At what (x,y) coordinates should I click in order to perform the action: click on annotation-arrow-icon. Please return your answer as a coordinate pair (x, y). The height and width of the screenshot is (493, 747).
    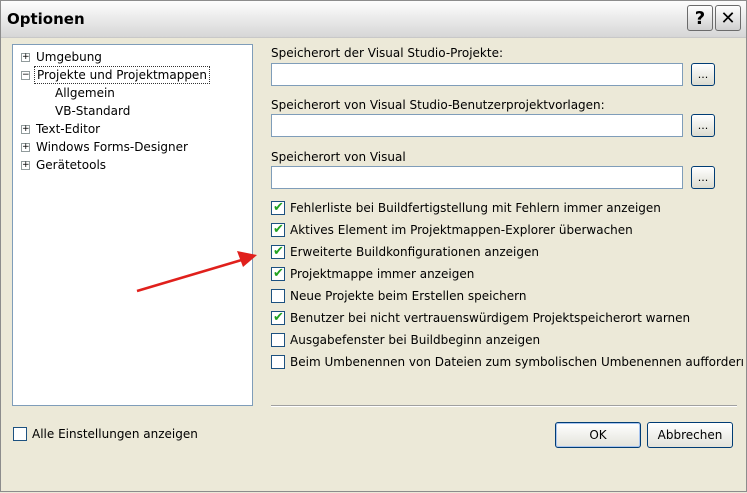
    Looking at the image, I should click on (196, 272).